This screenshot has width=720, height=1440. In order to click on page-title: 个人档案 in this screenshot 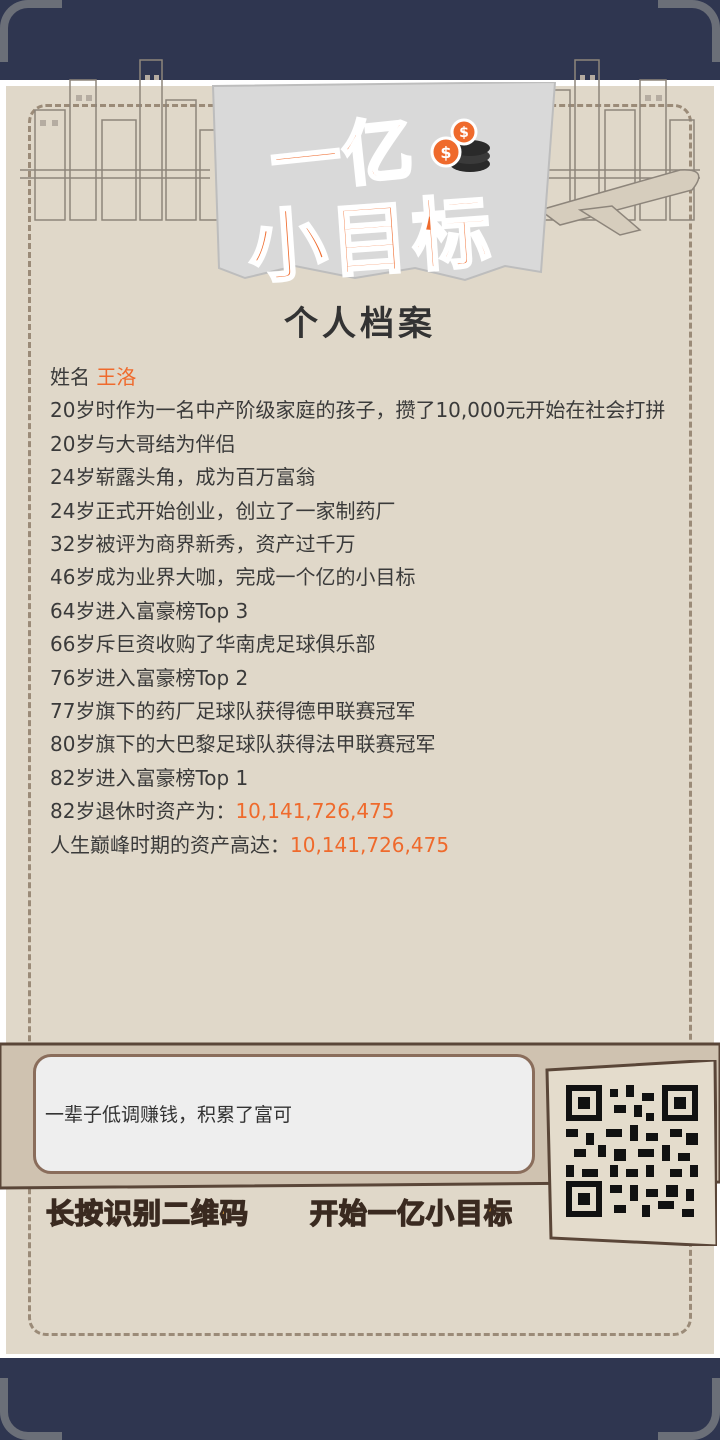, I will do `click(360, 324)`.